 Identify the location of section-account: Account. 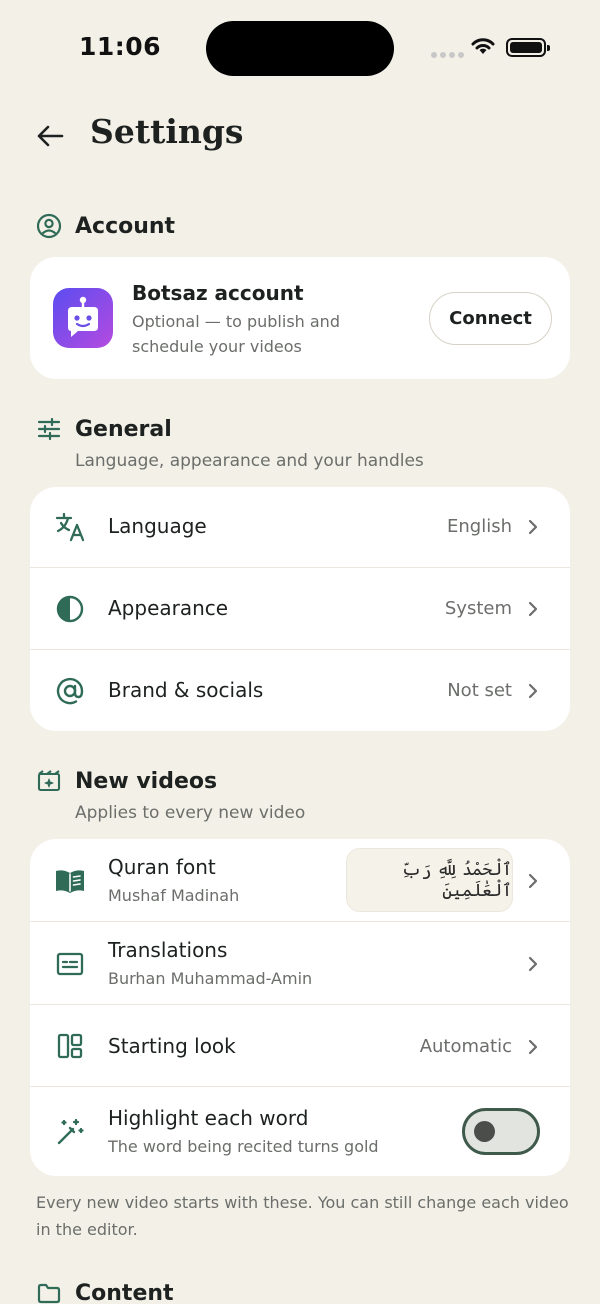
(105, 226).